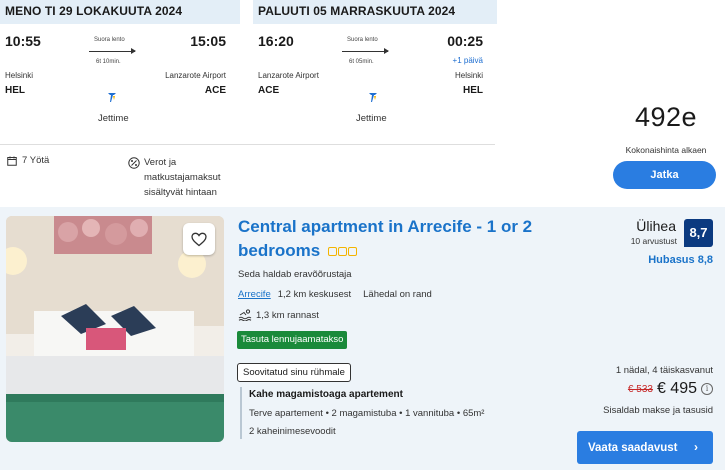 Image resolution: width=725 pixels, height=470 pixels. I want to click on return-header: PALUUTI 05 MARRASKUUTA 2024, so click(375, 12).